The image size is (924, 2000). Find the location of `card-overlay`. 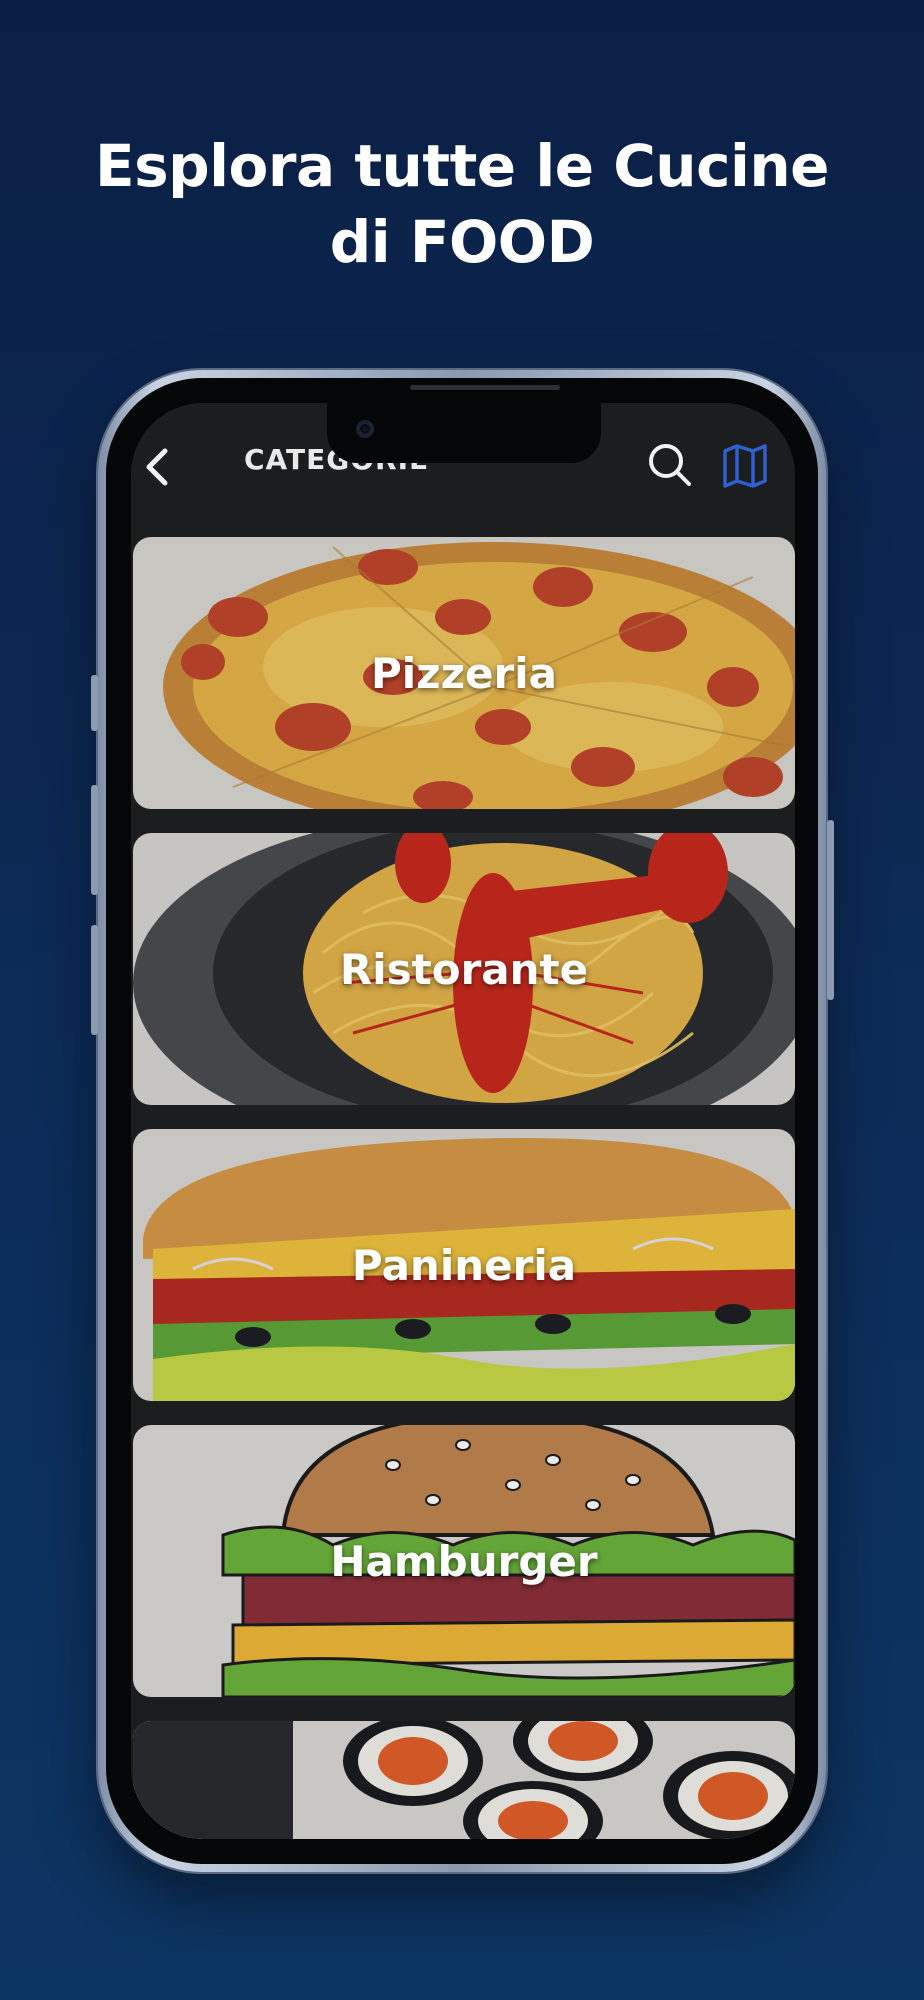

card-overlay is located at coordinates (464, 1780).